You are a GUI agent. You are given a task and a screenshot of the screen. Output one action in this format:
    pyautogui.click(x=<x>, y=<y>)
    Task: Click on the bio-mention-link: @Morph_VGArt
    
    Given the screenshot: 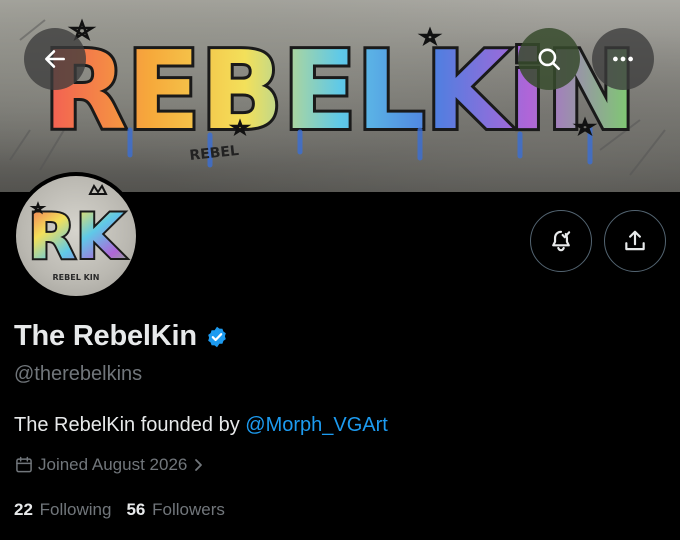 What is the action you would take?
    pyautogui.click(x=316, y=425)
    